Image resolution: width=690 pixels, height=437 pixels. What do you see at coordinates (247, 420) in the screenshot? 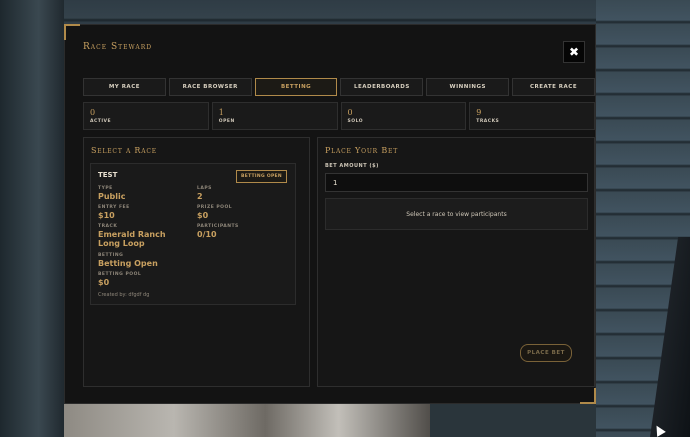
I see `background-figures` at bounding box center [247, 420].